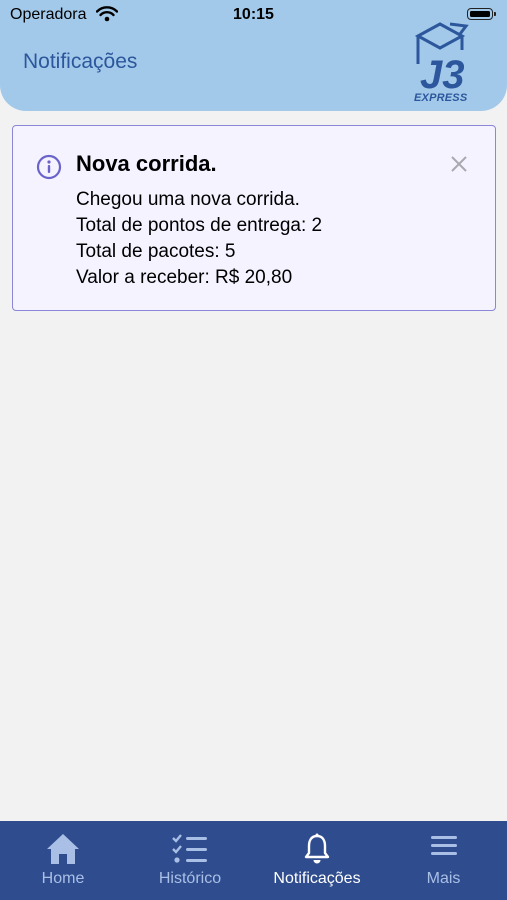 This screenshot has height=900, width=507. What do you see at coordinates (441, 98) in the screenshot?
I see `logo-express-text: EXPRESS` at bounding box center [441, 98].